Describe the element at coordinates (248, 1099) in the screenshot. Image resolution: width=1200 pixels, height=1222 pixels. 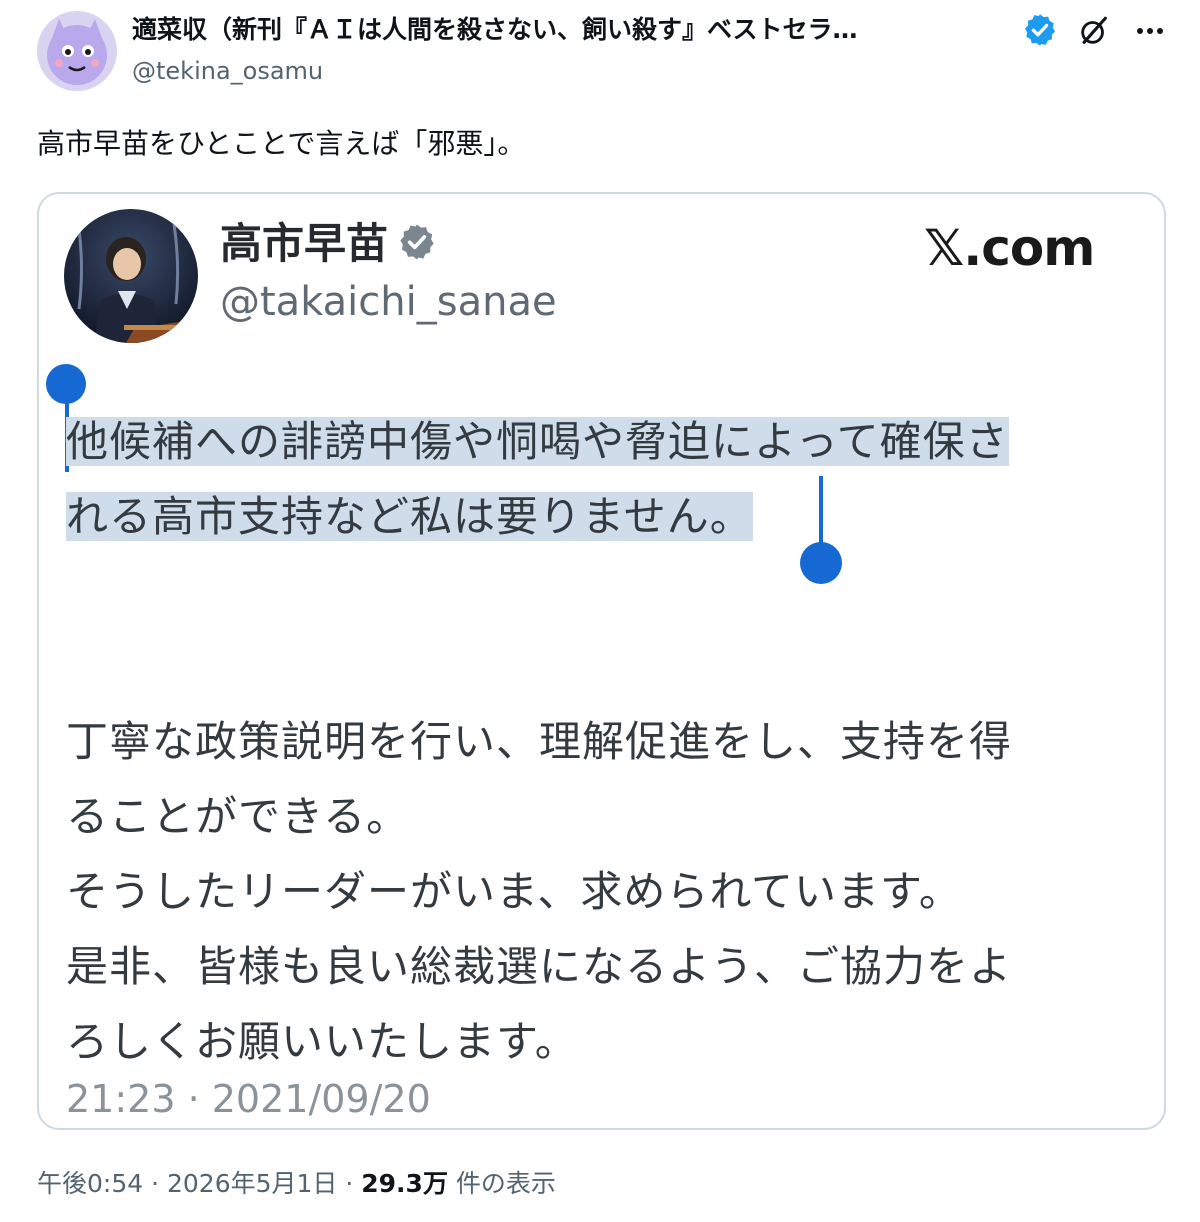
I see `quoted-timestamp: 21:23 · 2021/09/20` at that location.